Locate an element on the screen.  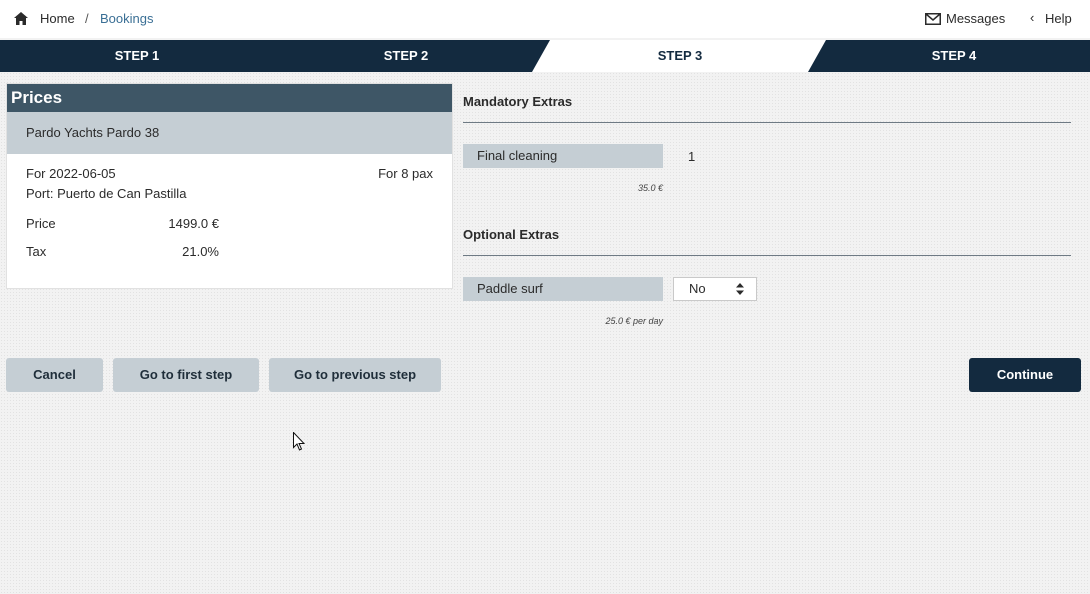
extra-label: Final cleaning is located at coordinates (517, 155).